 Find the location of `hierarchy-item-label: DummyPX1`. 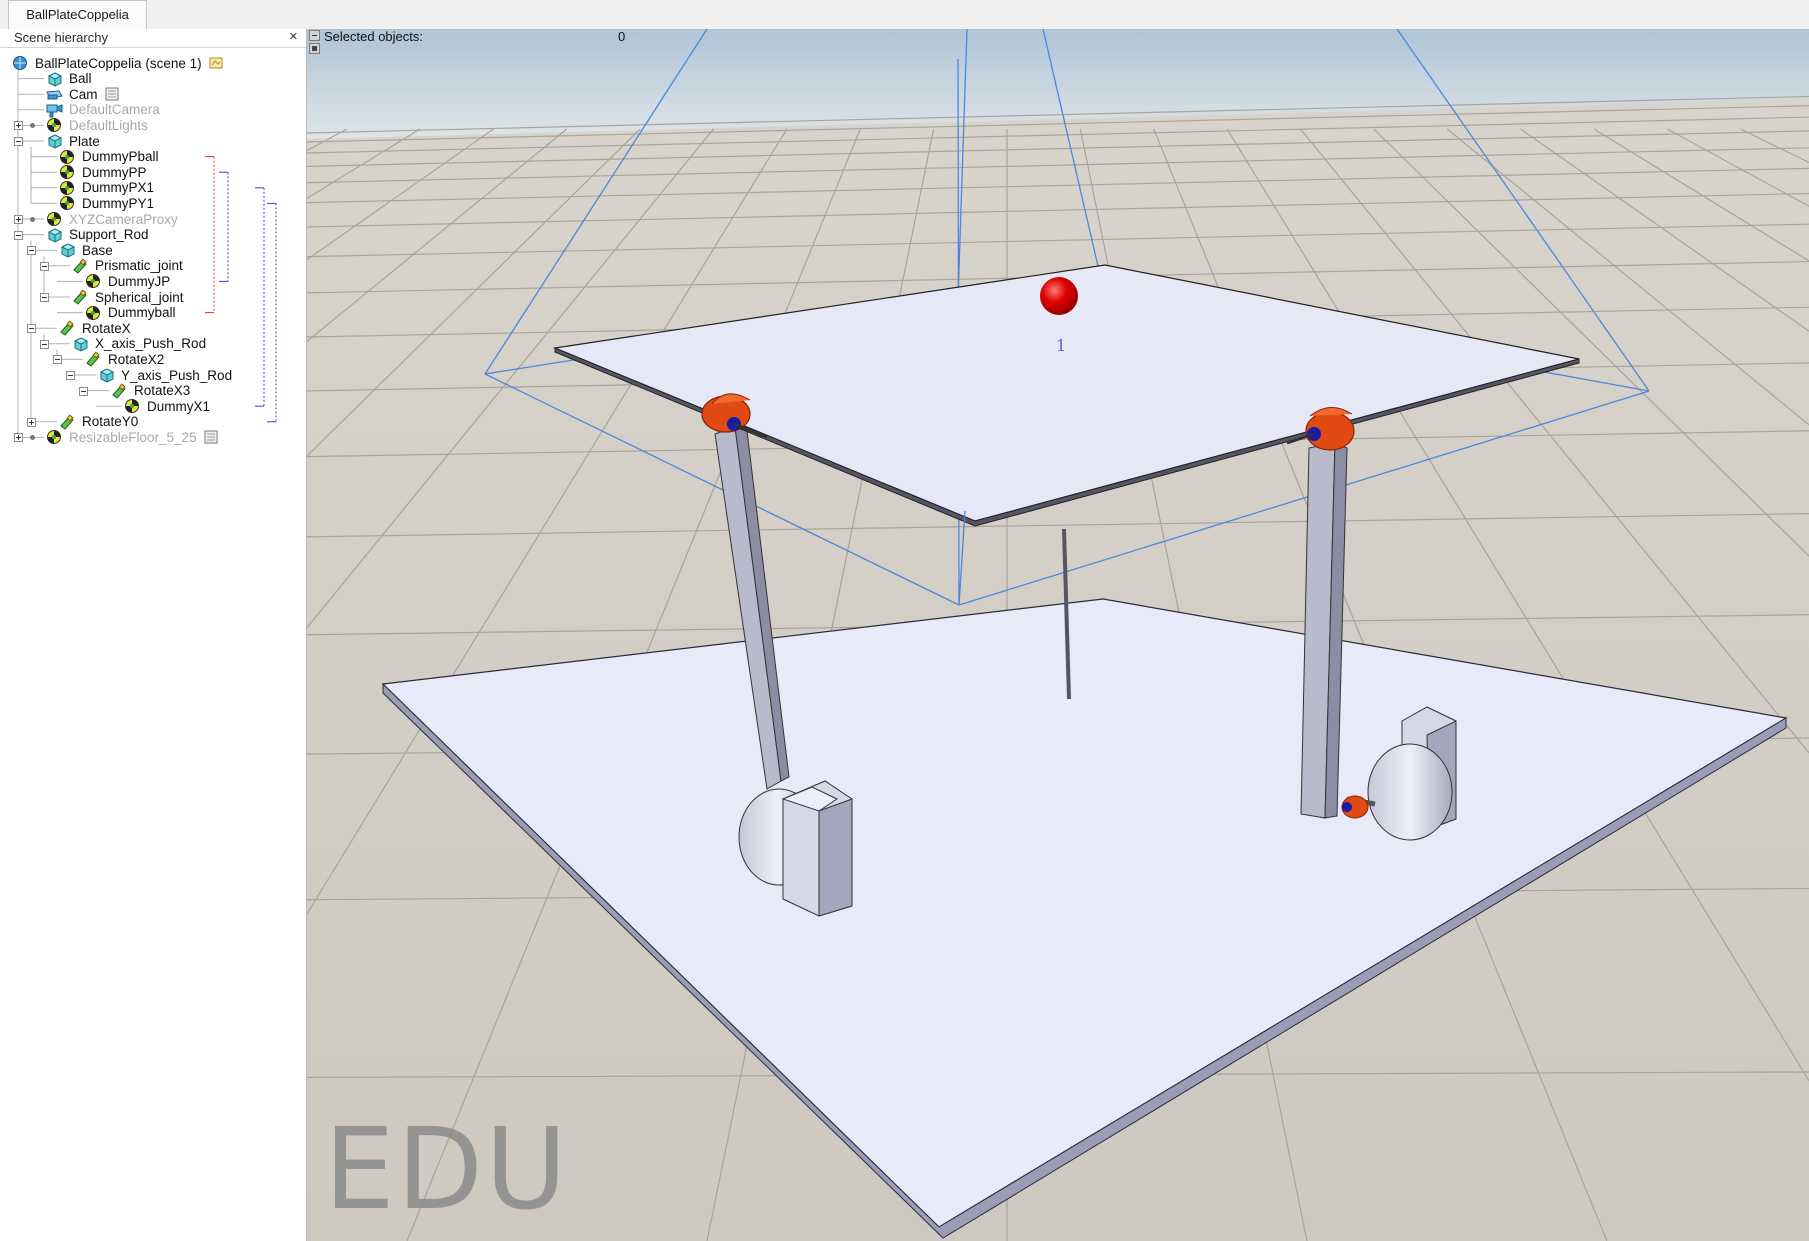

hierarchy-item-label: DummyPX1 is located at coordinates (118, 188).